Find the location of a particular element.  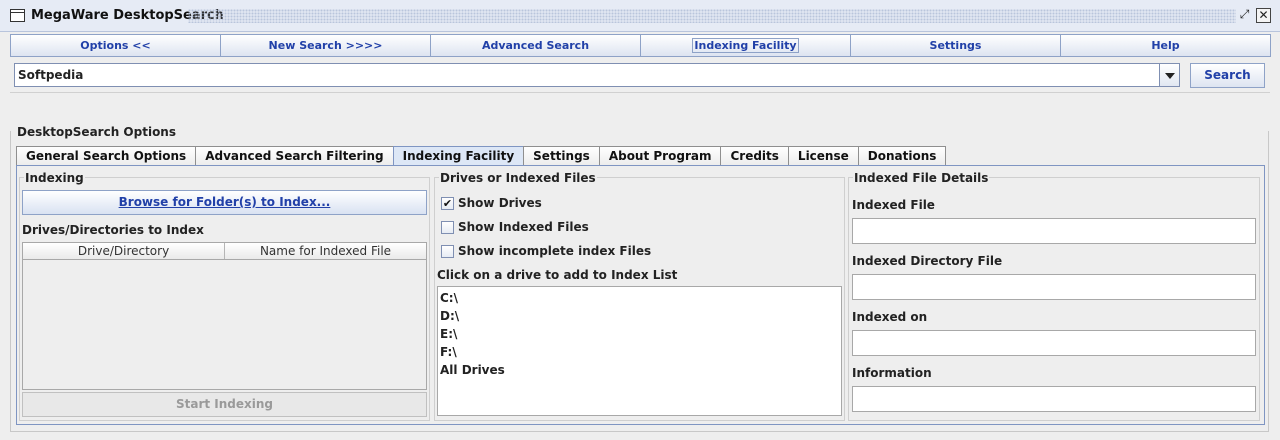

tab-donations: Donations is located at coordinates (902, 156).